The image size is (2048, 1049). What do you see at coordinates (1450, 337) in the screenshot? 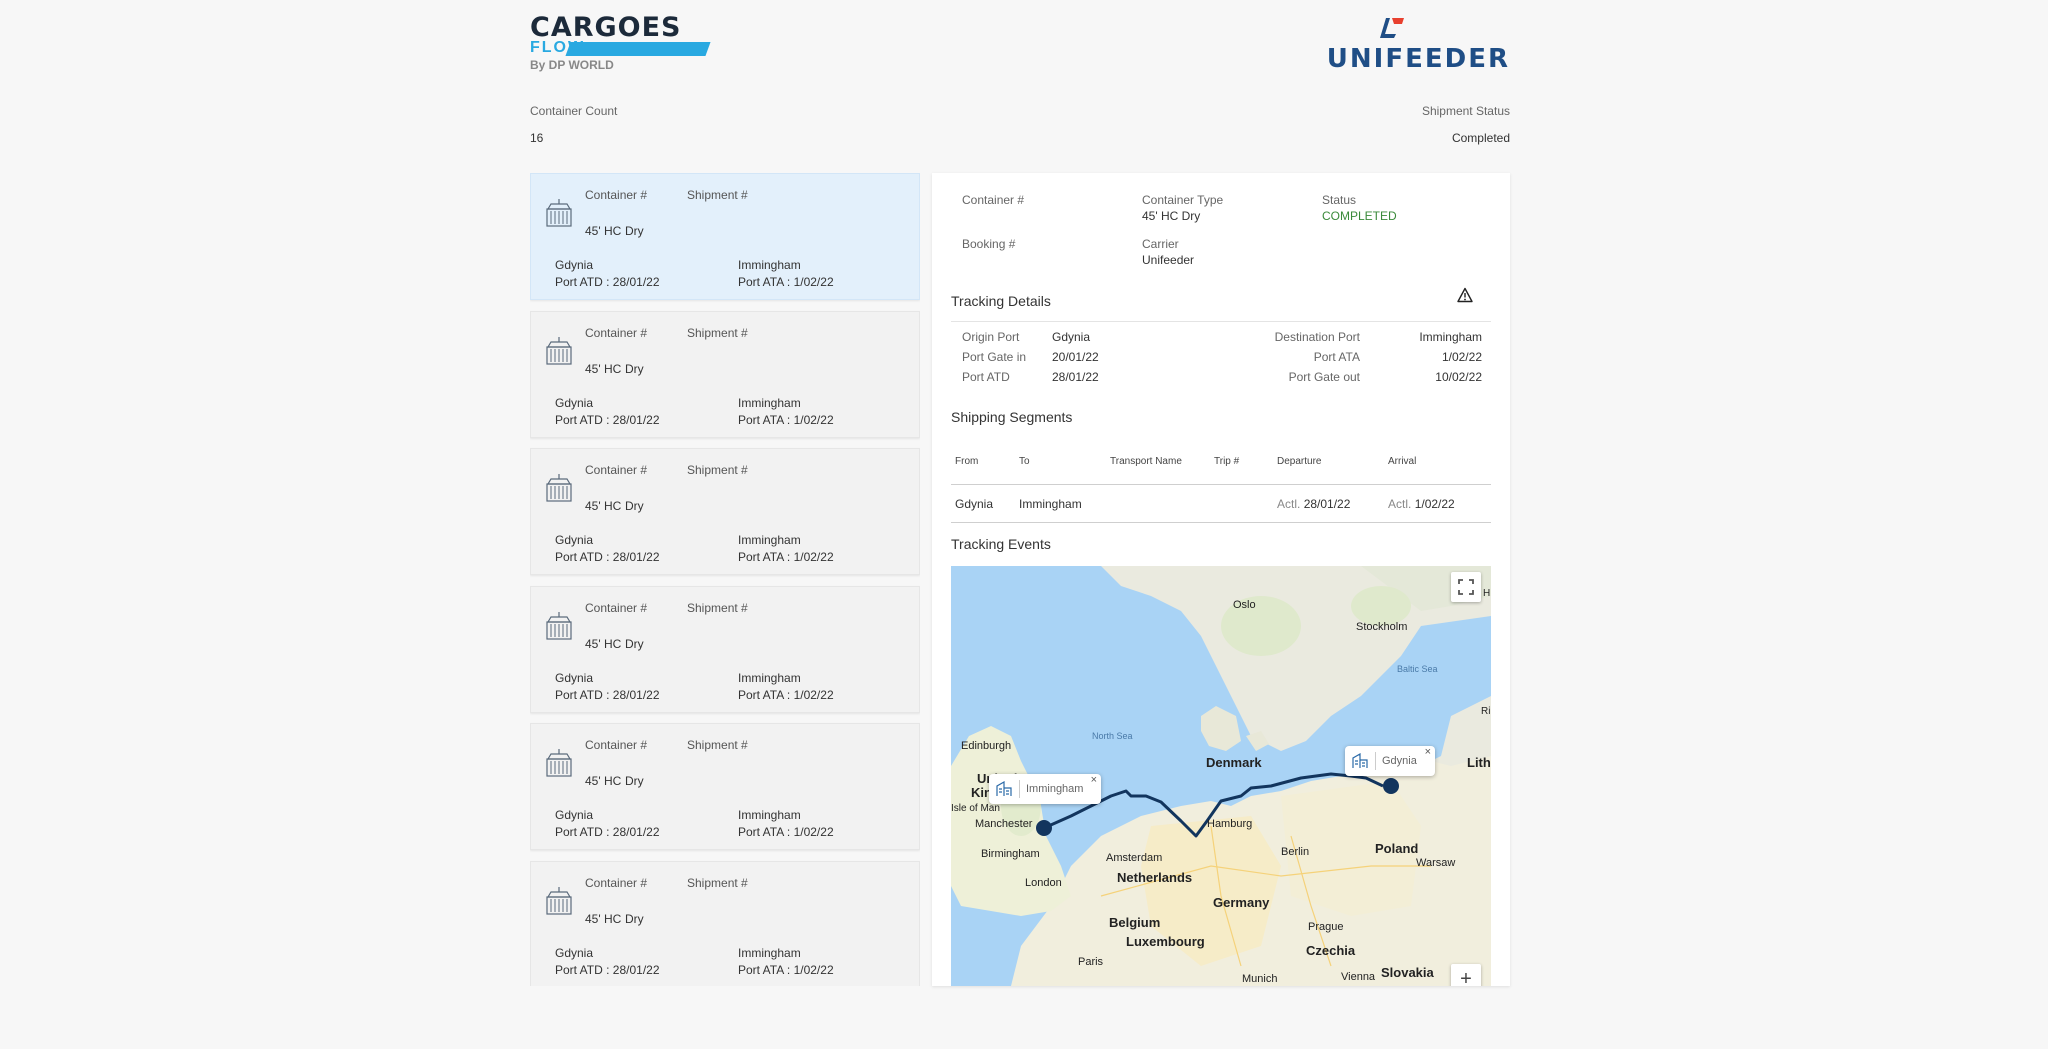
I see `destination-port-value: Immingham` at bounding box center [1450, 337].